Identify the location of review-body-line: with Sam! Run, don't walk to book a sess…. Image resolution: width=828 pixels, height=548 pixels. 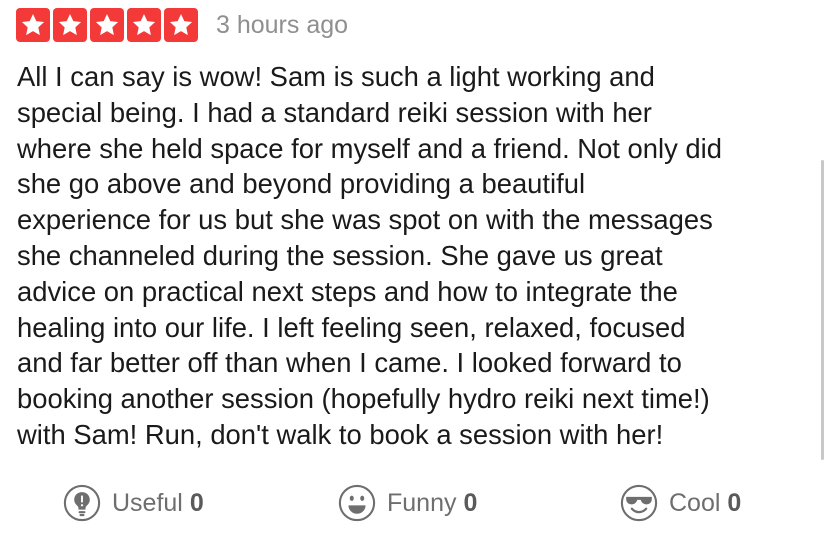
(340, 434).